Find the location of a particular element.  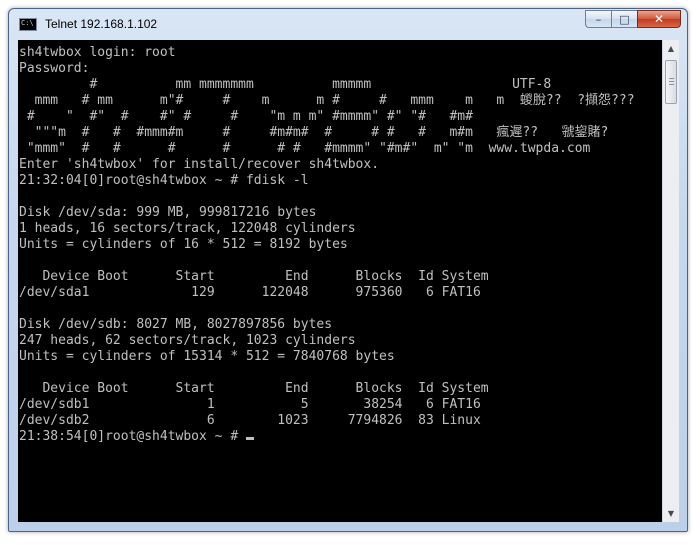

scrollbar-thumb is located at coordinates (671, 82).